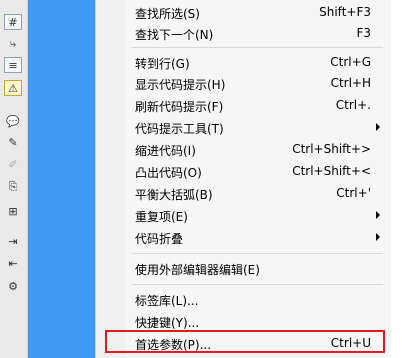 The image size is (402, 358). Describe the element at coordinates (331, 171) in the screenshot. I see `menu-item-shortcut: Ctrl+Shift+<` at that location.